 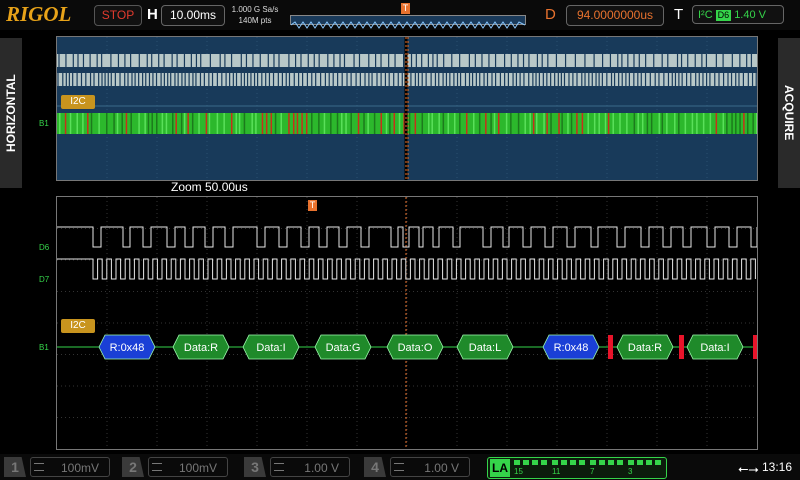 I want to click on sample-rate: 1.000 G Sa/s, so click(x=255, y=9).